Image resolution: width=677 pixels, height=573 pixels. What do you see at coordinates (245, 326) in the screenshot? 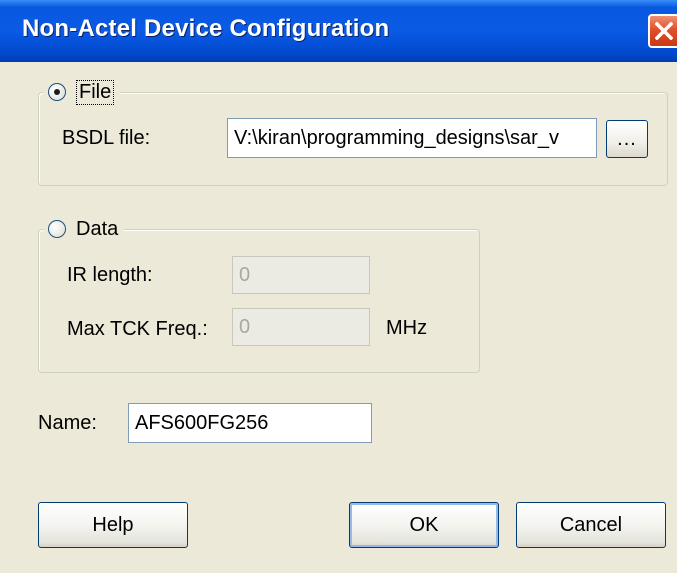
I see `max-tck-value: 0` at bounding box center [245, 326].